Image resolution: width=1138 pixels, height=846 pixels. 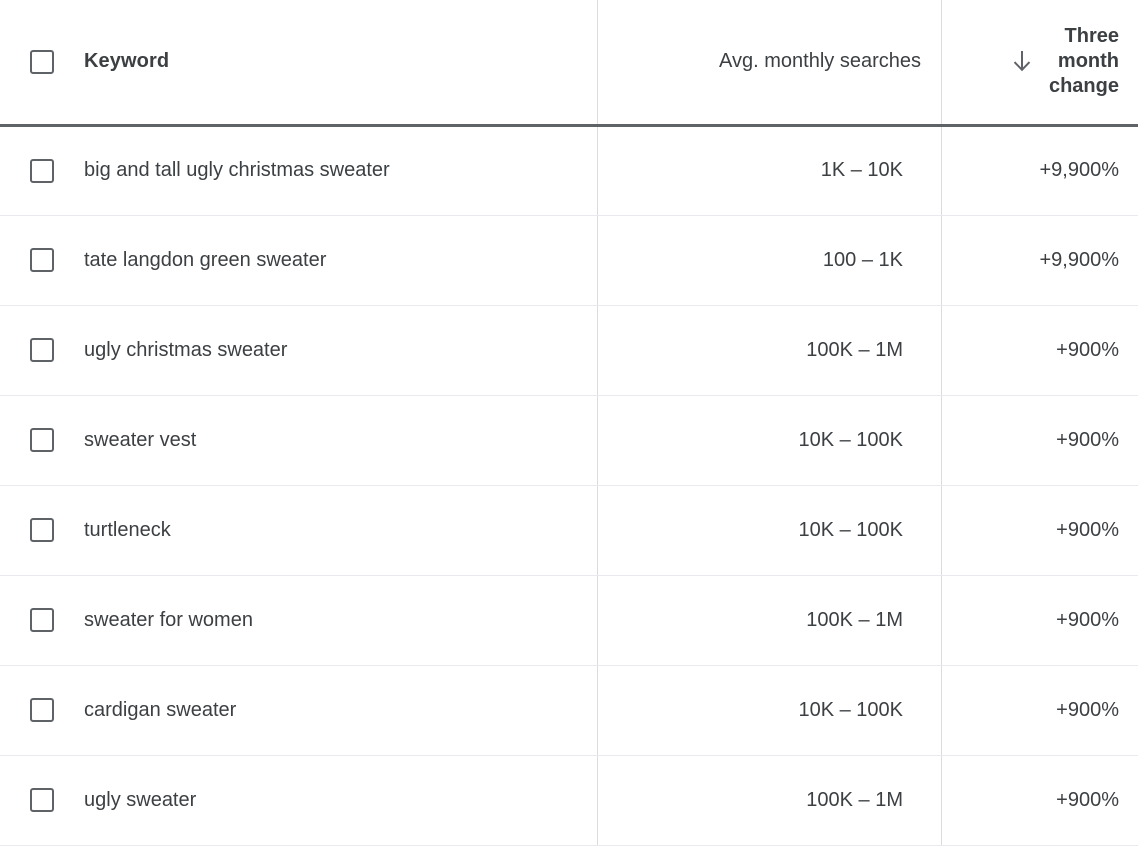 I want to click on column-header-three-month-change-label: Three month change, so click(x=1084, y=61).